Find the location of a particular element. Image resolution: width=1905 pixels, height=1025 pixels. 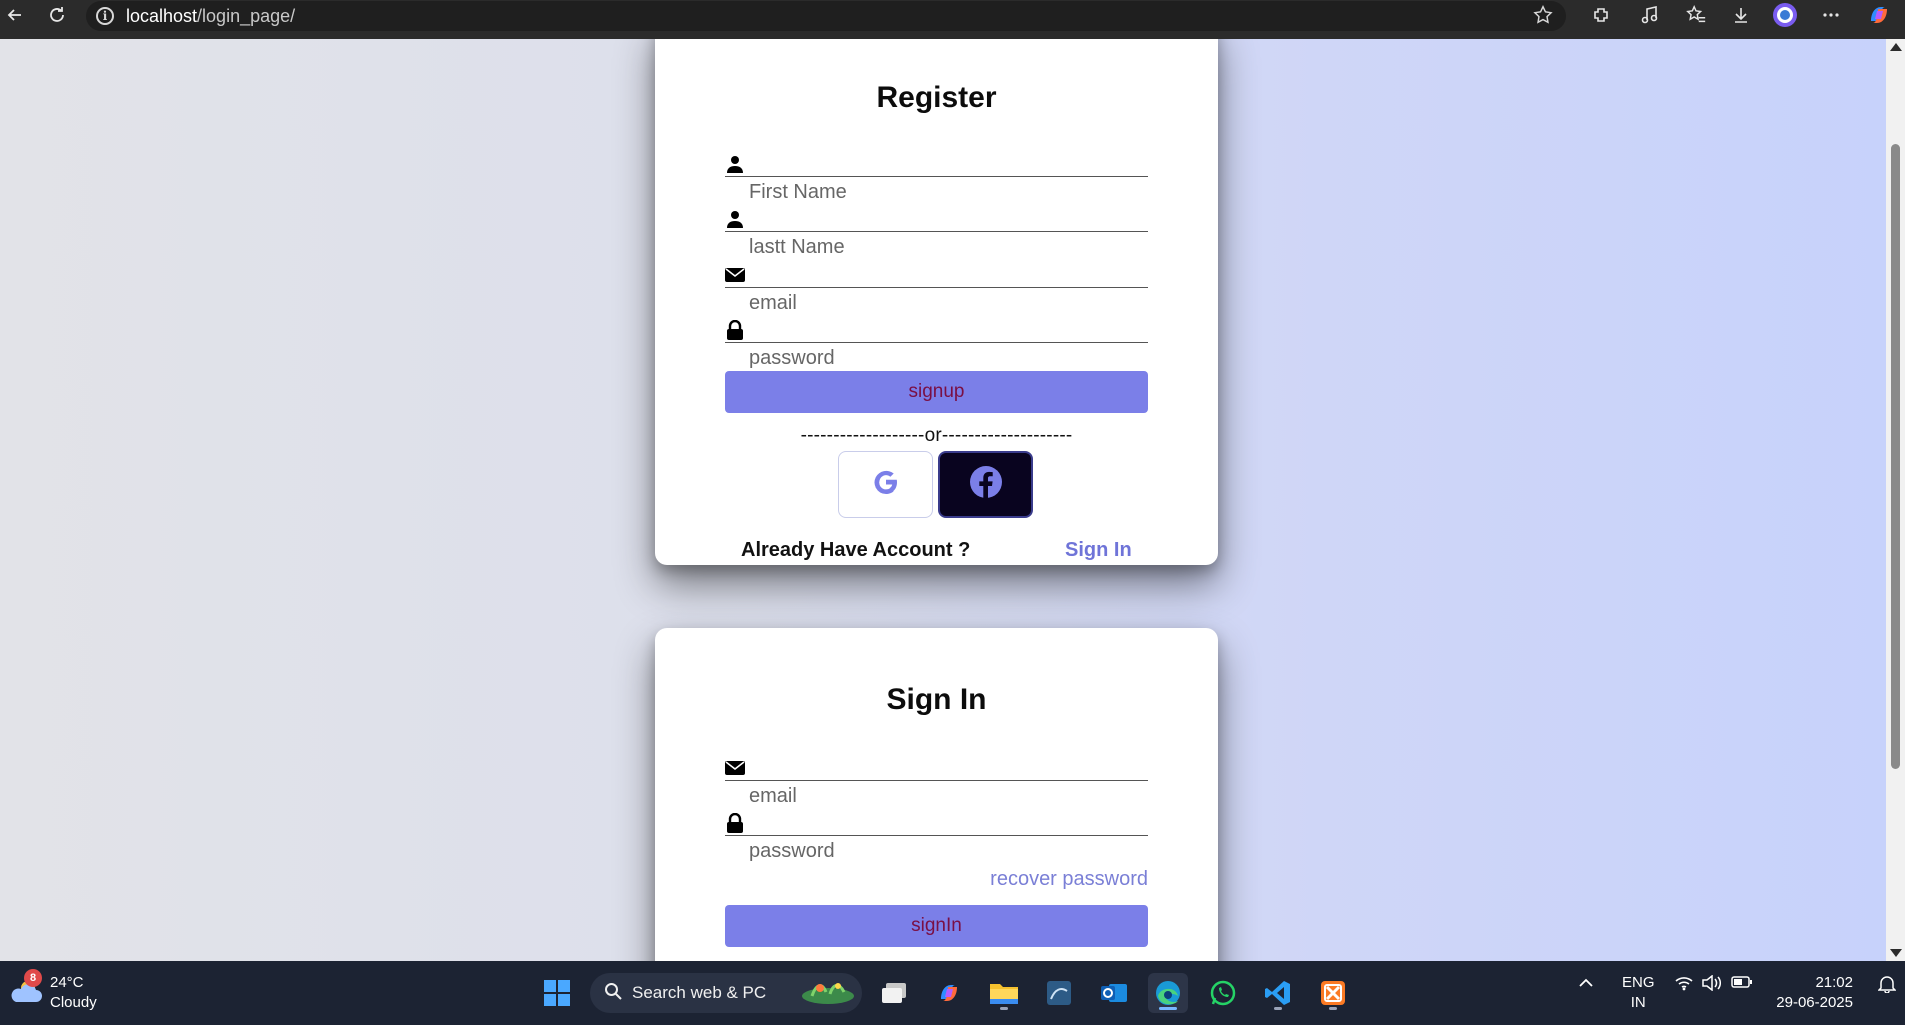

weather-badge: 8 is located at coordinates (33, 978).